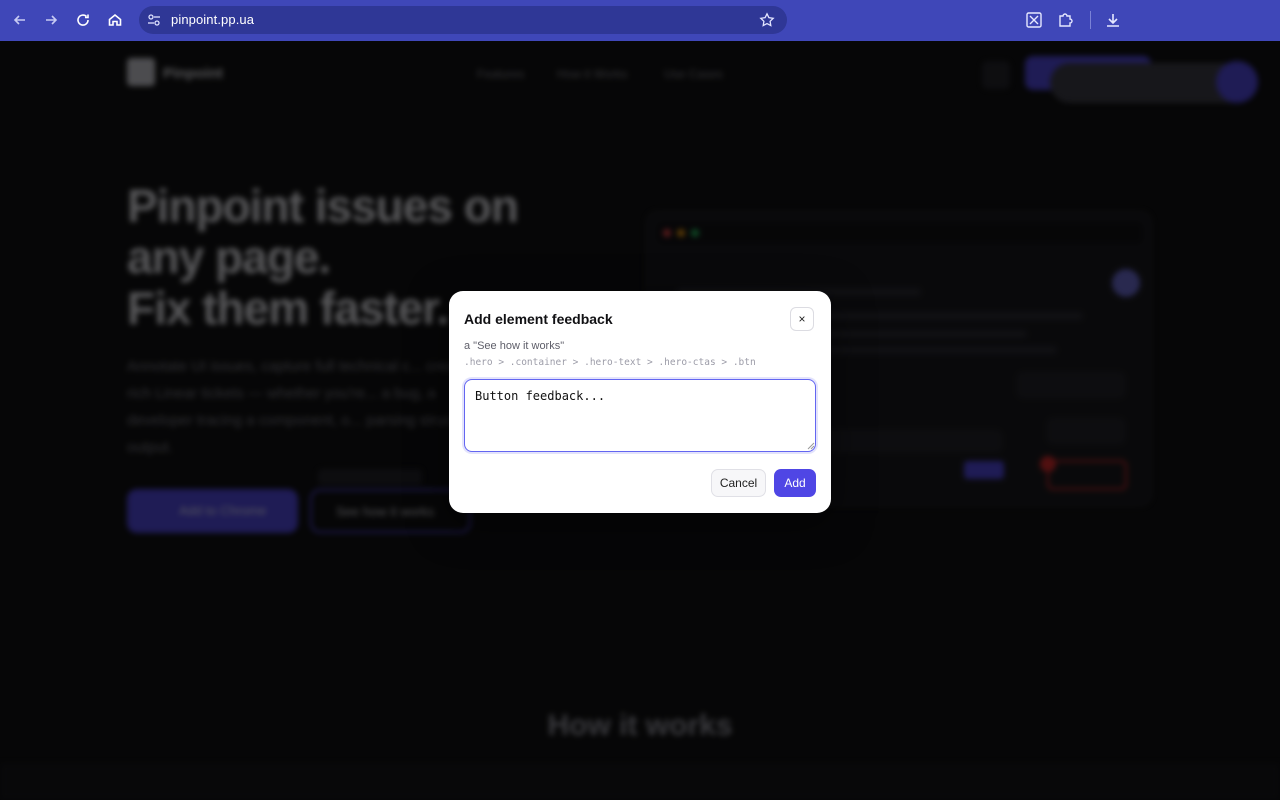  Describe the element at coordinates (811, 446) in the screenshot. I see `resize-handle-icon` at that location.